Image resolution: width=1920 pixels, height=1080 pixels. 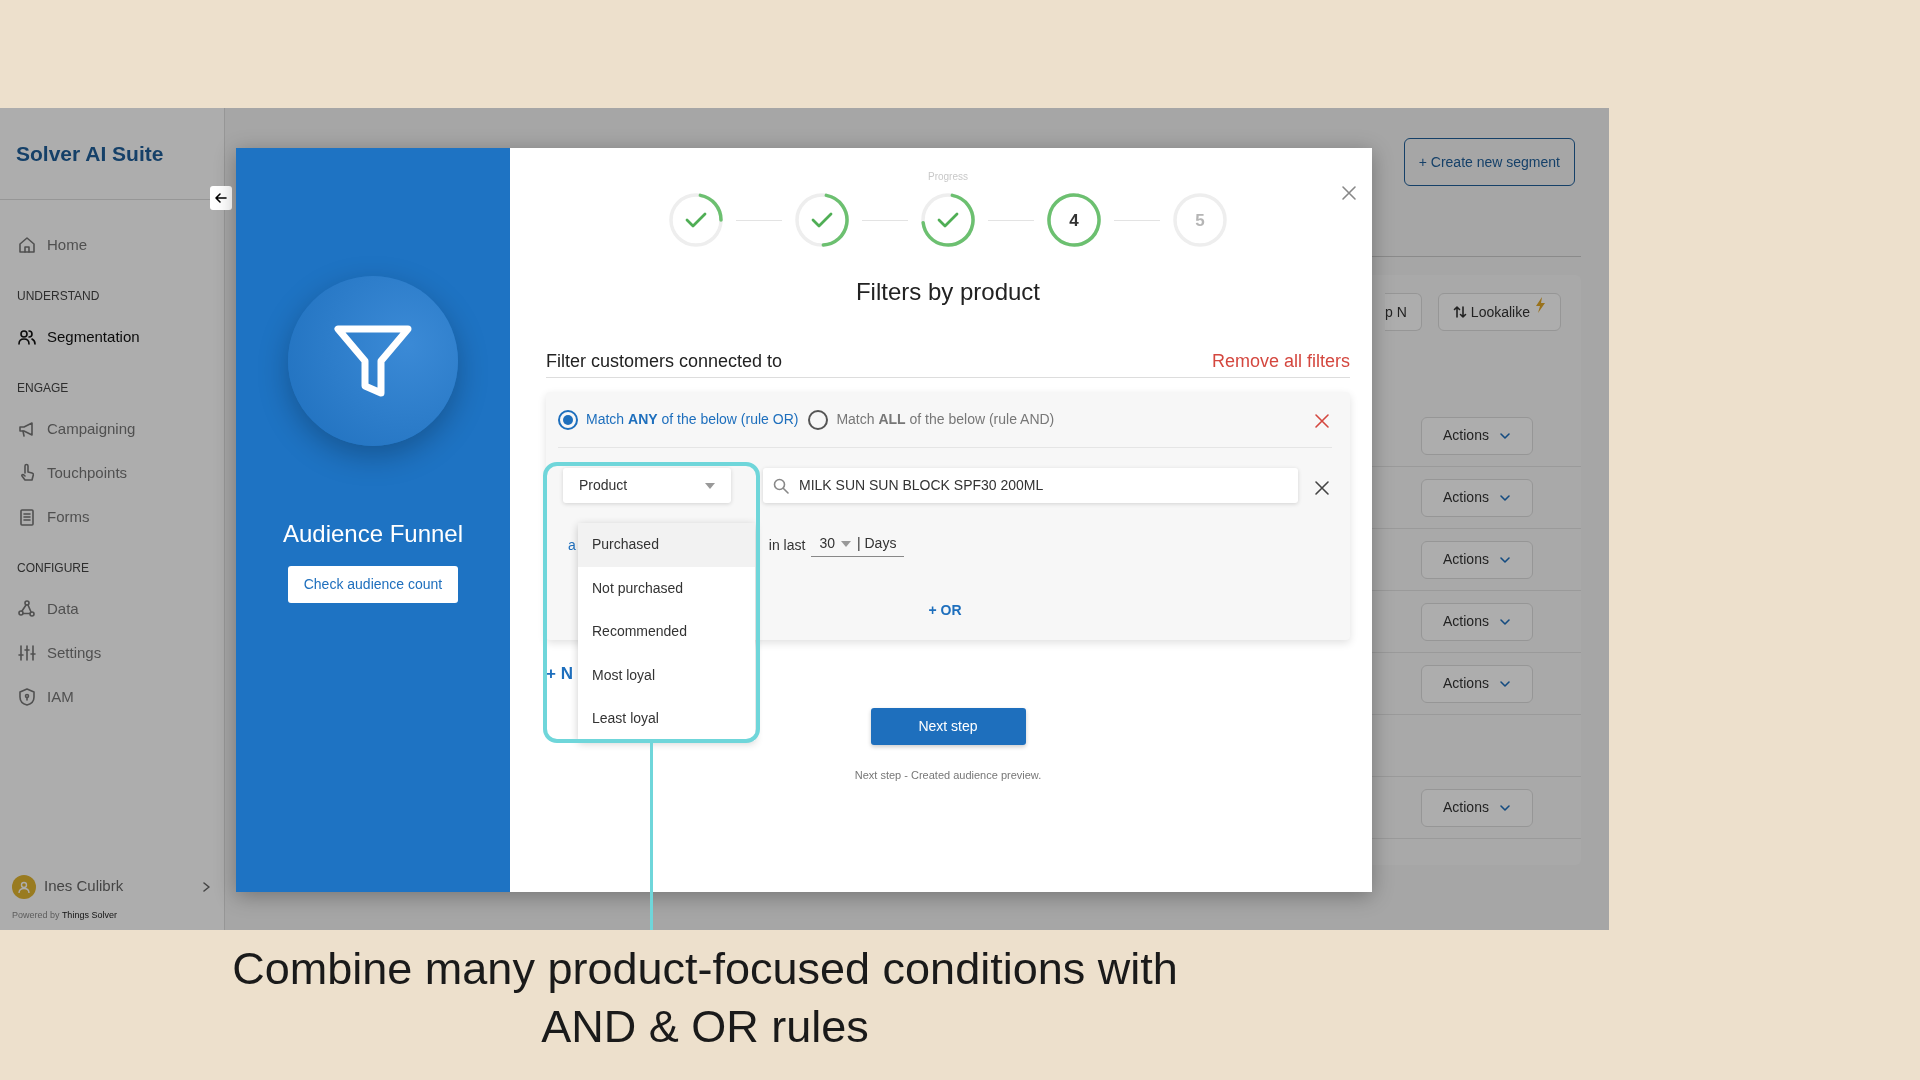 I want to click on panel-title: Audience Funnel, so click(x=373, y=534).